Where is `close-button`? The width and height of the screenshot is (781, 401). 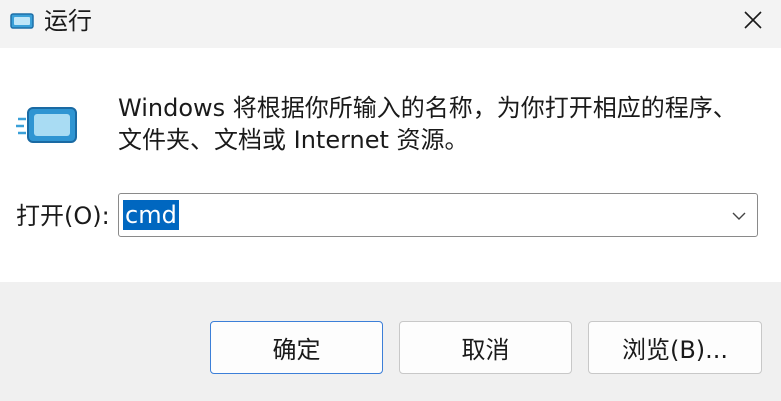 close-button is located at coordinates (753, 22).